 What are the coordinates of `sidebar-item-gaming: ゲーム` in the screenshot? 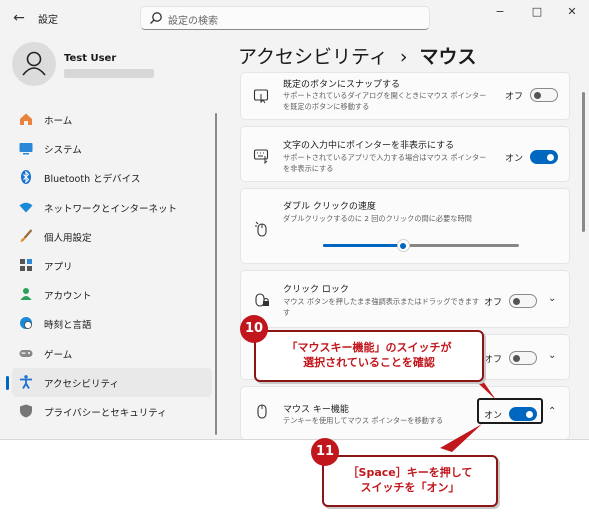 It's located at (112, 353).